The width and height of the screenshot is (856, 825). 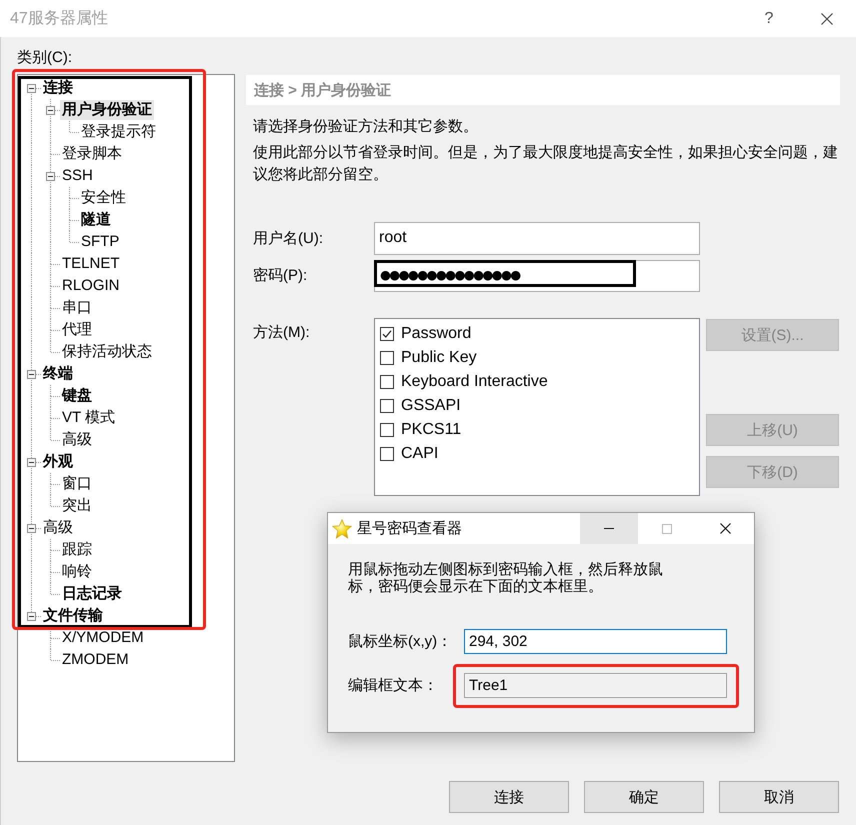 I want to click on tree-item: VT 模式, so click(x=89, y=418).